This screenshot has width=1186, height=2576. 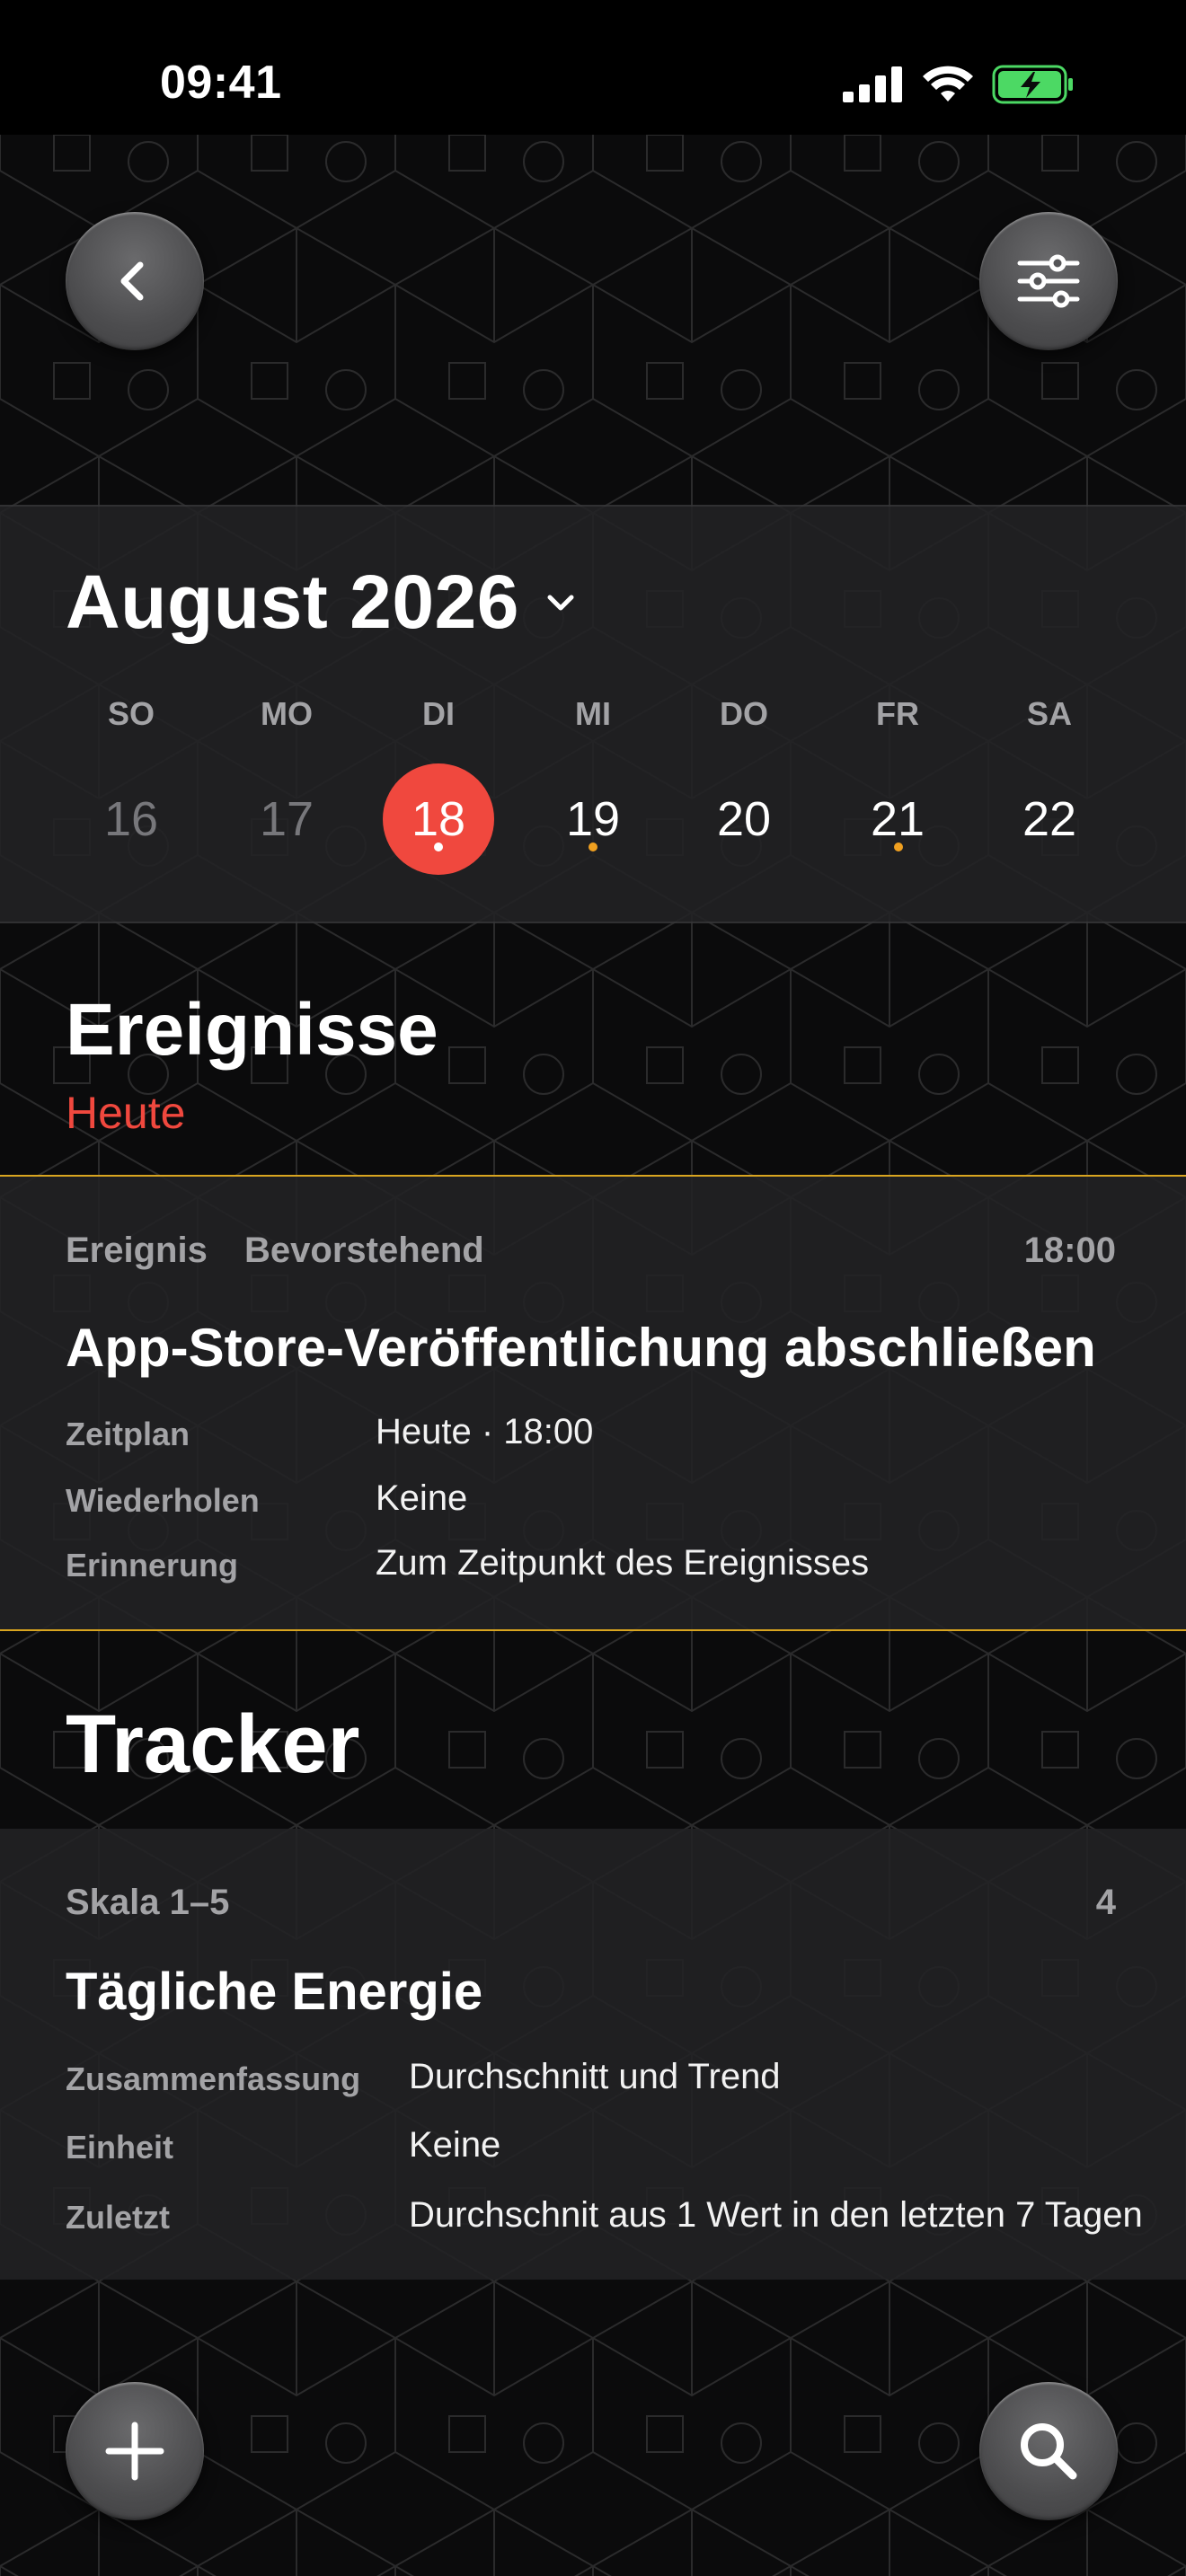 I want to click on tracker-title: Tägliche Energie, so click(x=274, y=1992).